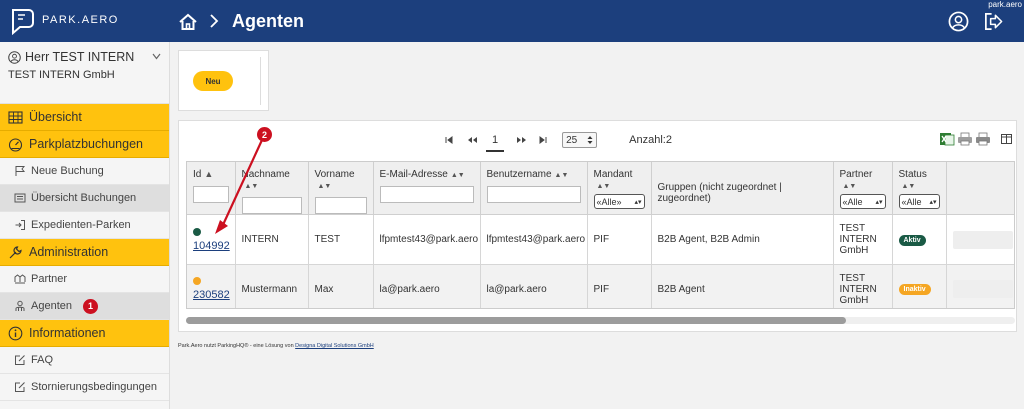 Image resolution: width=1024 pixels, height=409 pixels. What do you see at coordinates (84, 198) in the screenshot?
I see `sidebar-item-uebersicht-buchungen: Übersicht Buchungen` at bounding box center [84, 198].